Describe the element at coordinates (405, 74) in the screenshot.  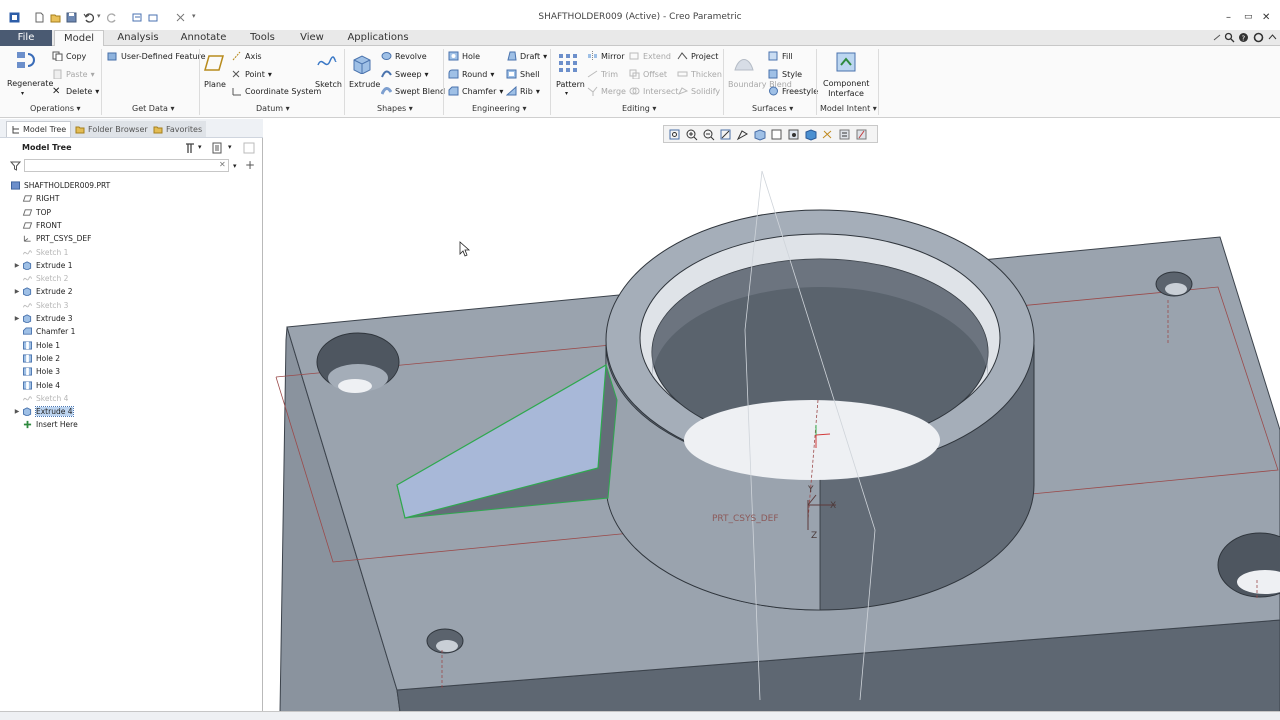
I see `sweep-button: Sweep ▾` at that location.